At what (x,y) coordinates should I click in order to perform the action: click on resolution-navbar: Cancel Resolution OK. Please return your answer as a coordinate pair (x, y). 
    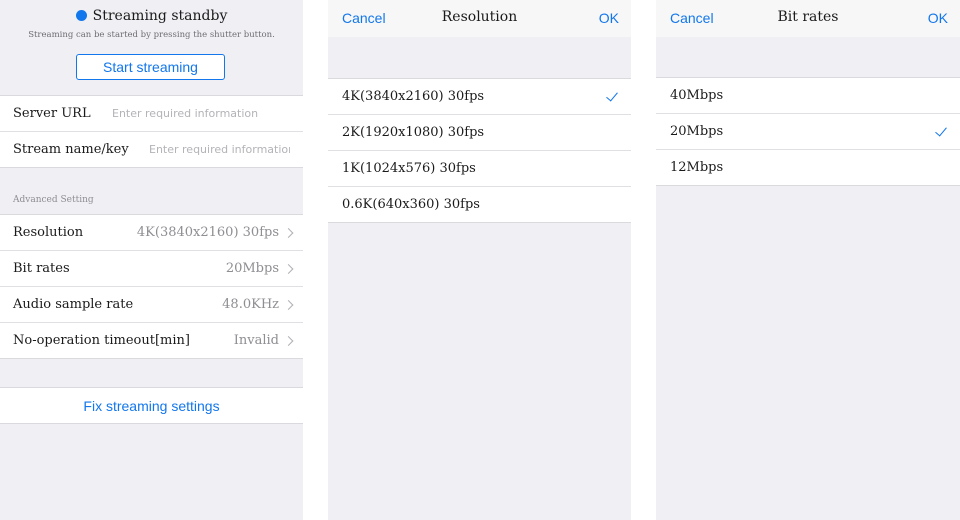
    Looking at the image, I should click on (479, 18).